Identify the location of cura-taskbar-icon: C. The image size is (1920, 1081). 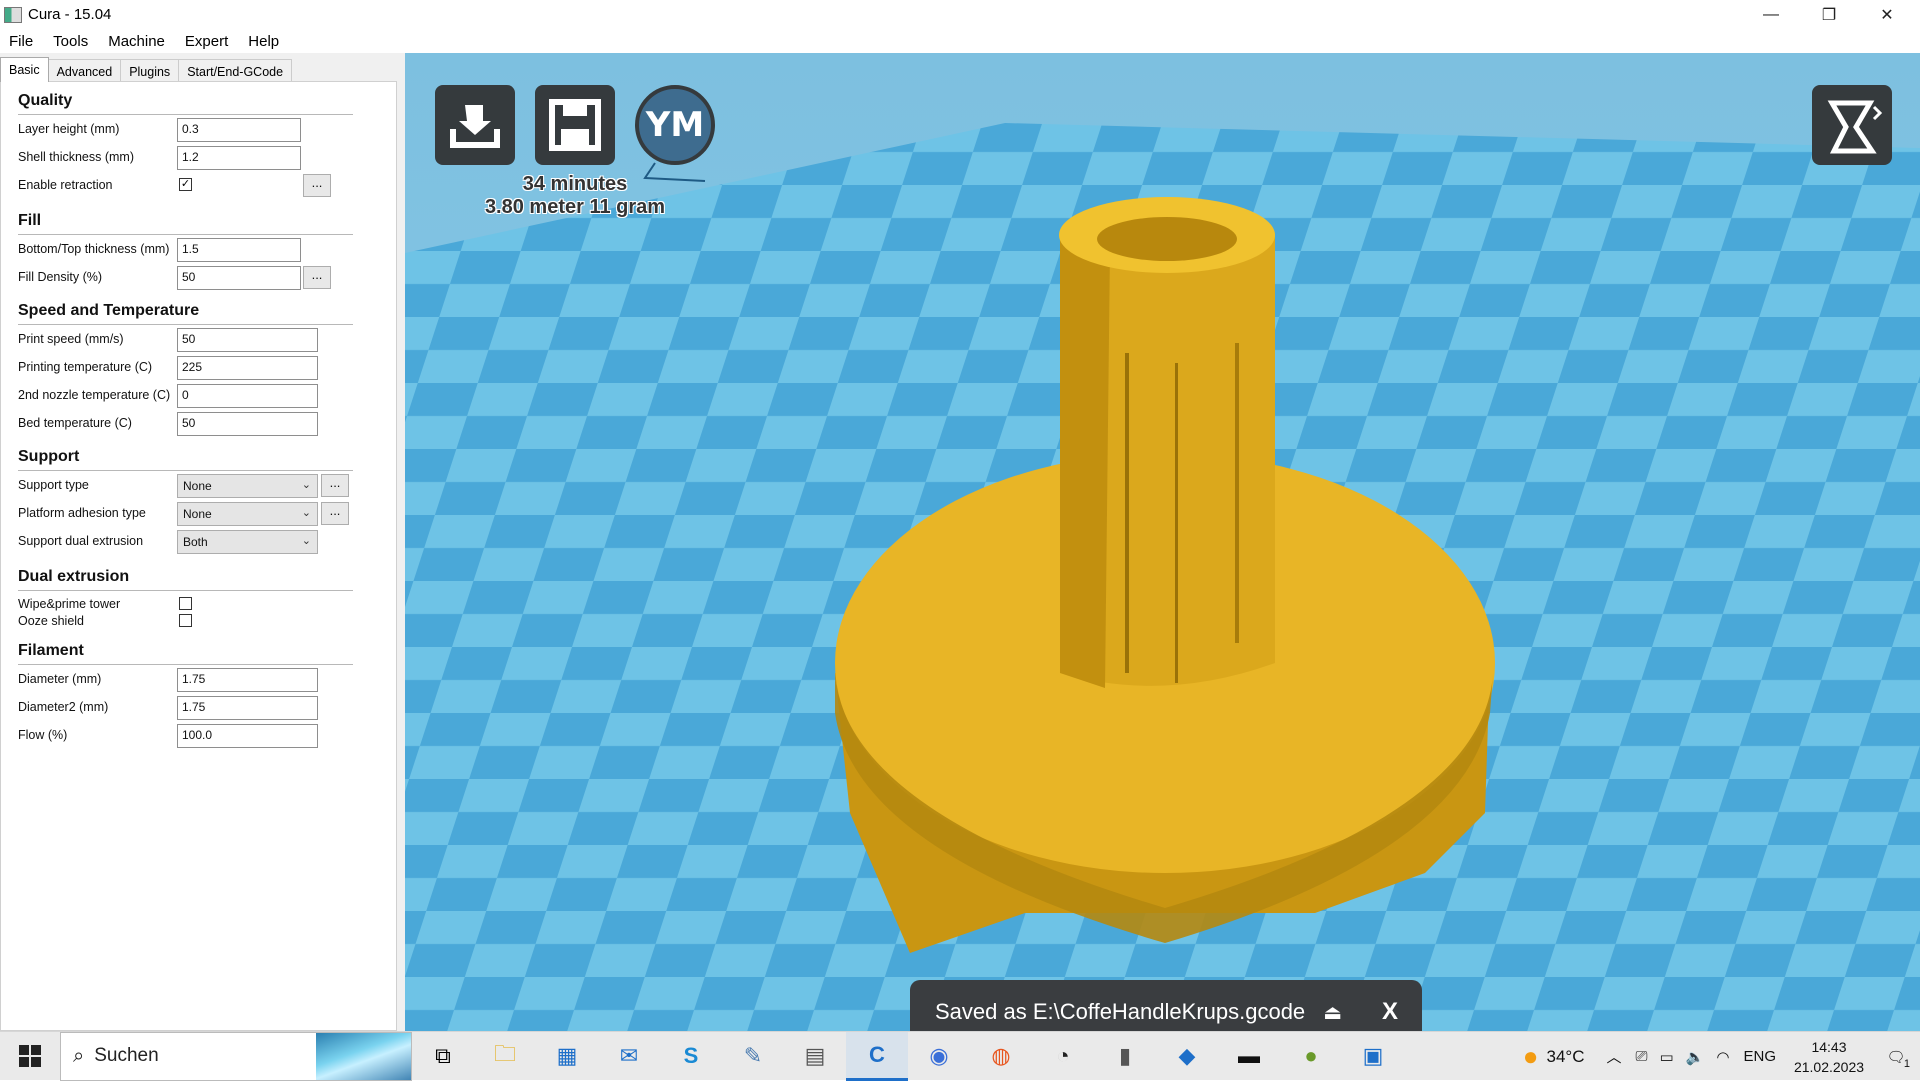
(877, 1056).